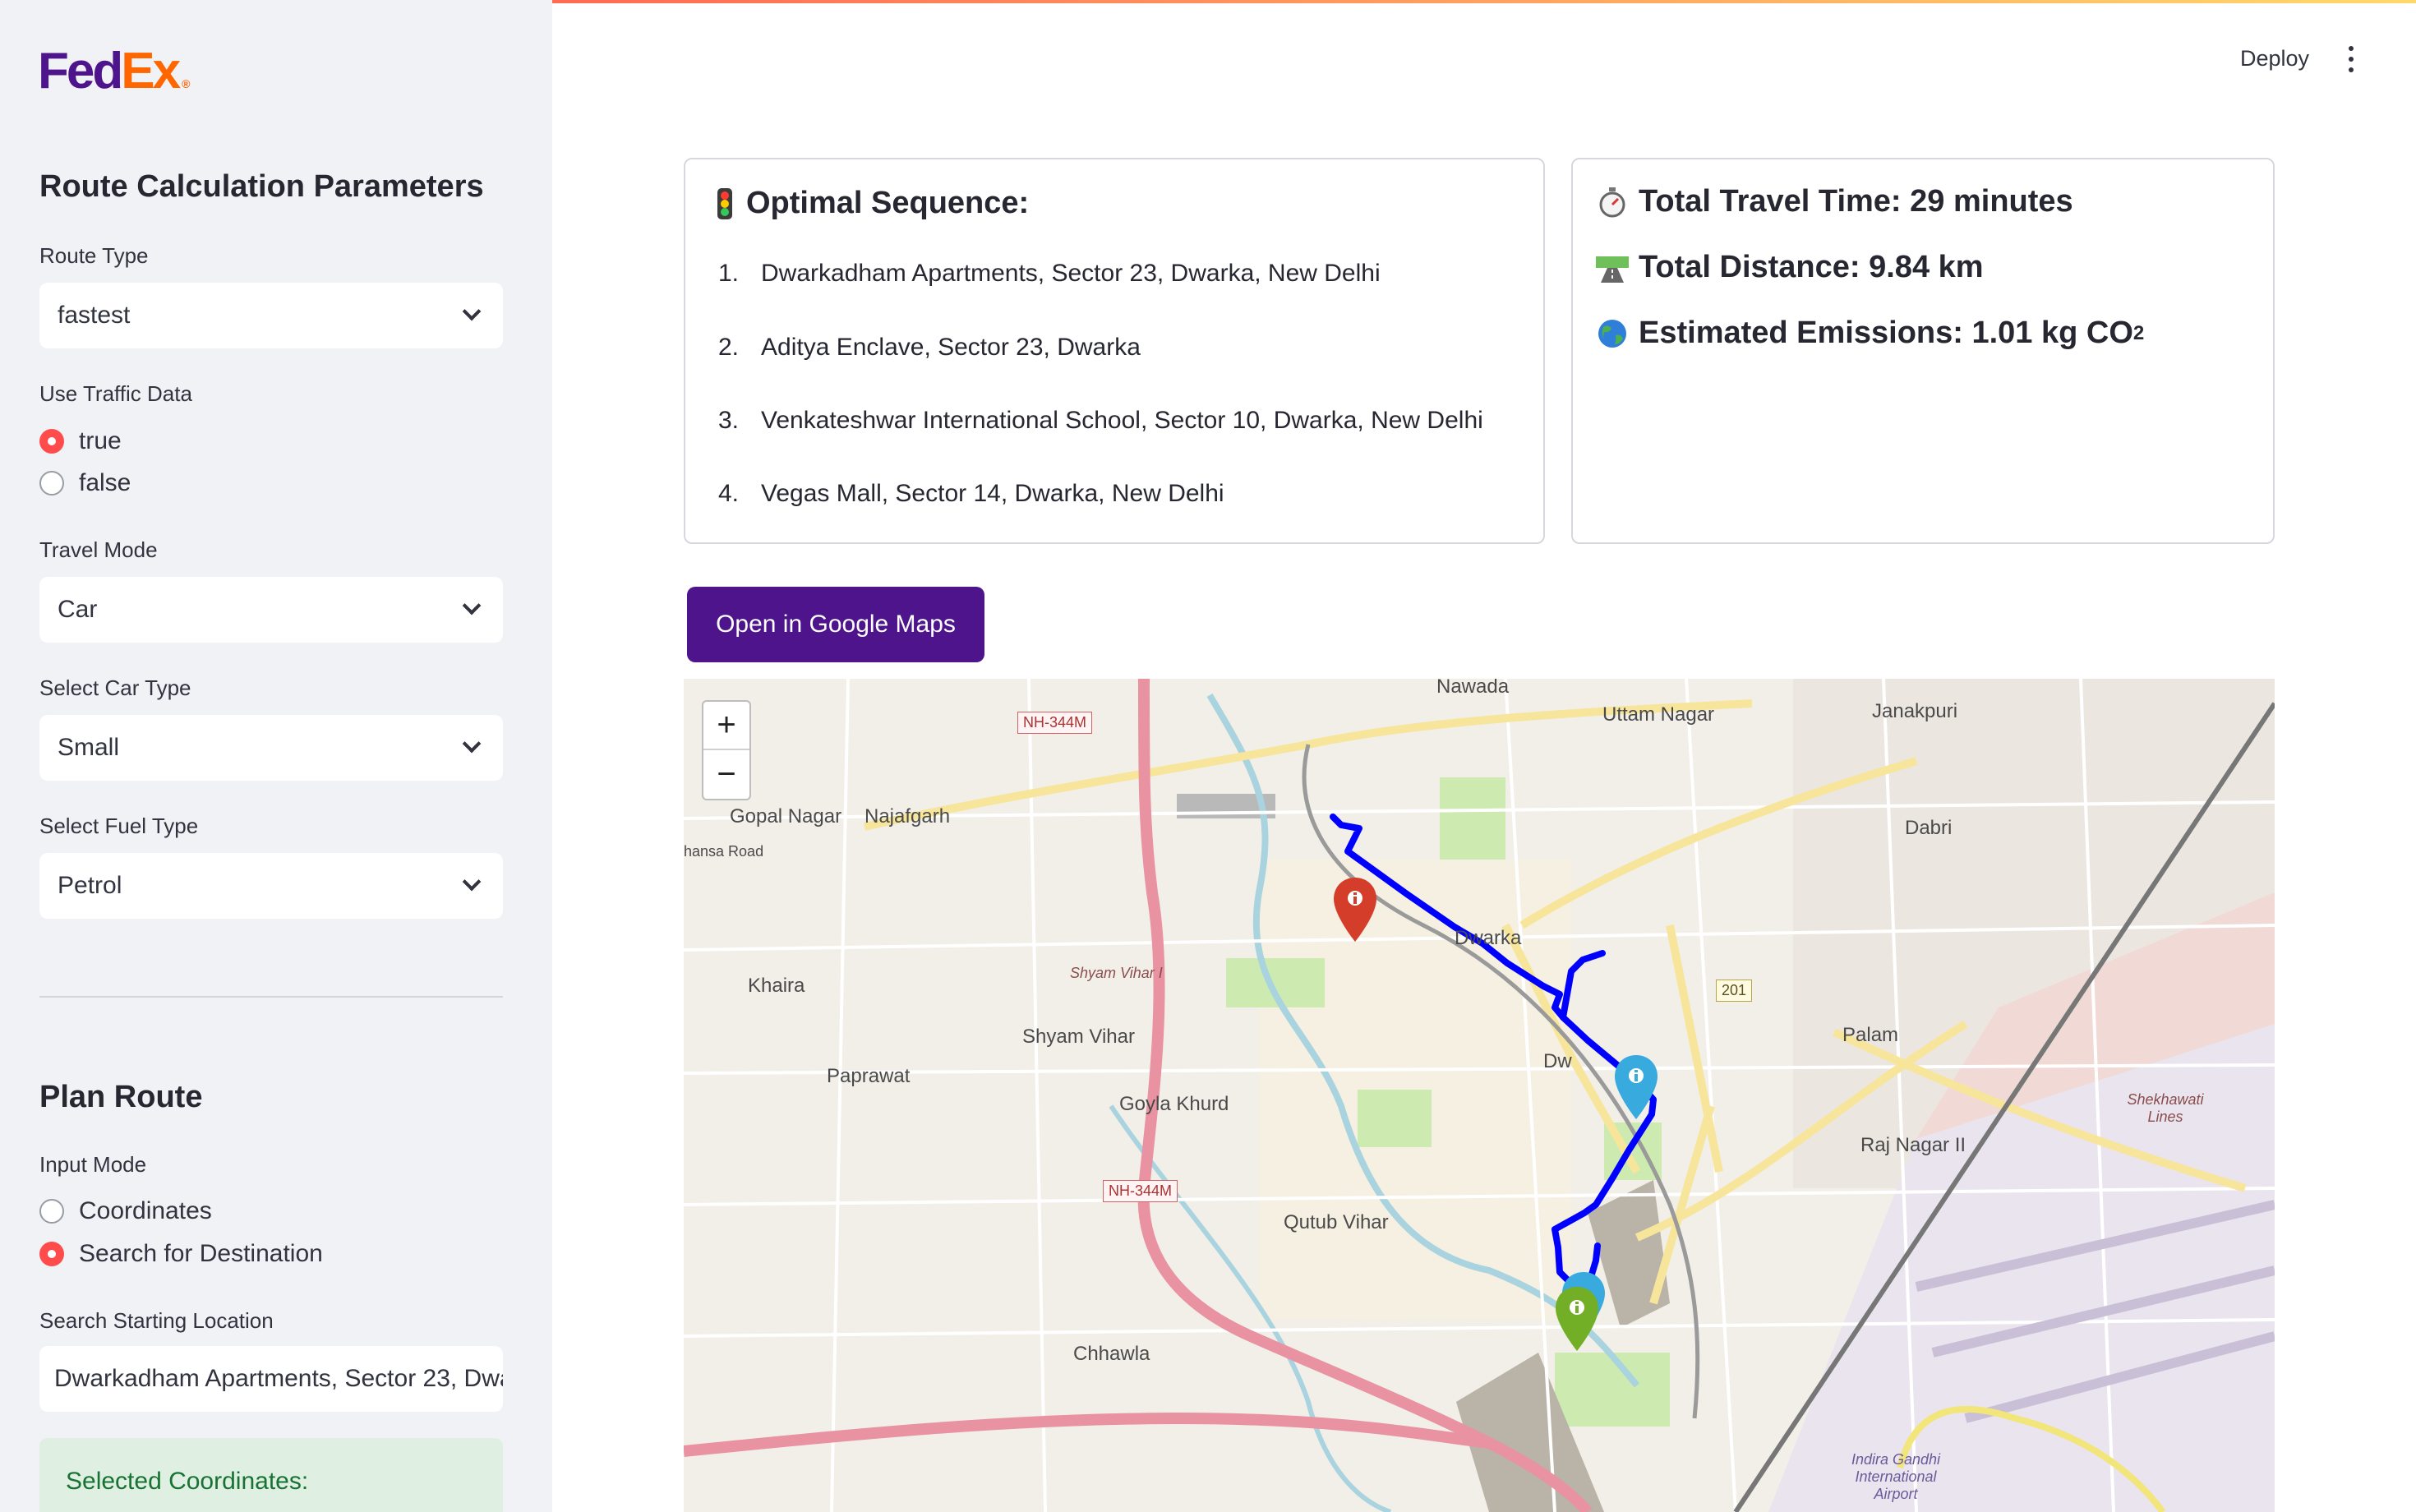  What do you see at coordinates (90, 885) in the screenshot?
I see `fuel-type-value: Petrol` at bounding box center [90, 885].